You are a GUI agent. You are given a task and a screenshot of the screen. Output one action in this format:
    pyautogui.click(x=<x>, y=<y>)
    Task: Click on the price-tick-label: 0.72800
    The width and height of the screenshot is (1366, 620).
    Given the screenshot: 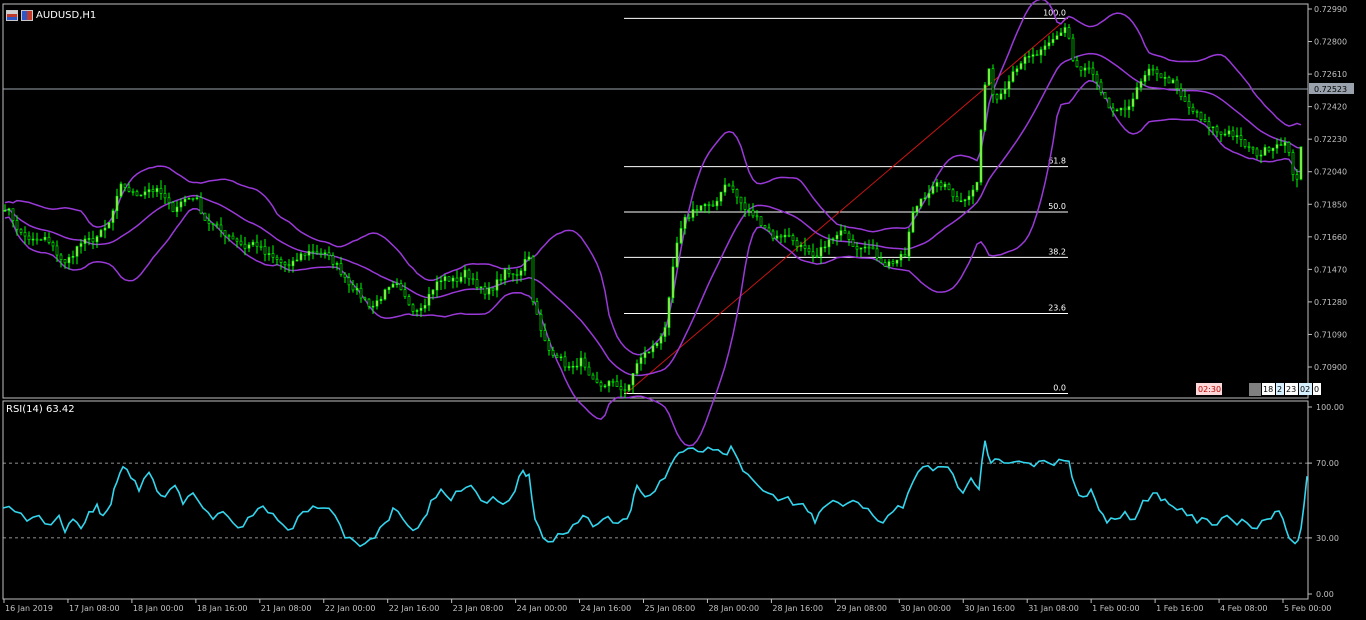 What is the action you would take?
    pyautogui.click(x=1330, y=42)
    